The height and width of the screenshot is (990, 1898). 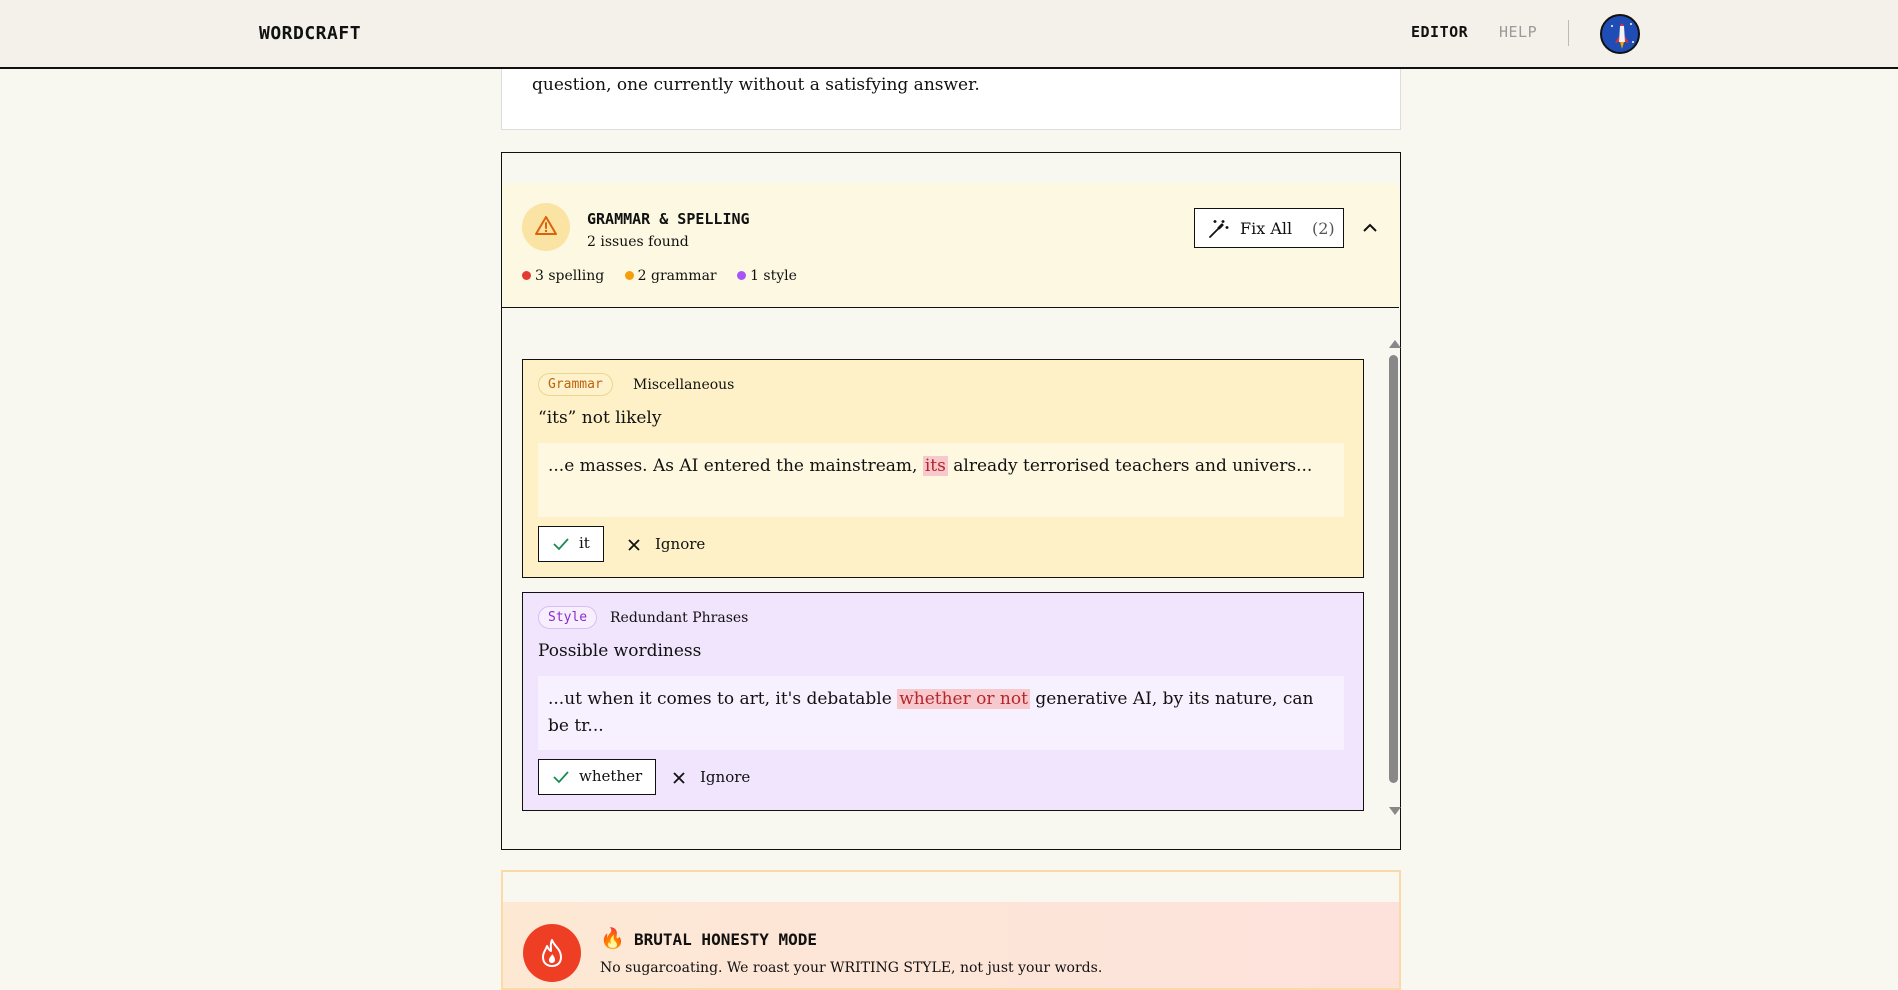 I want to click on issue-tag-grammar: Grammar, so click(x=575, y=384).